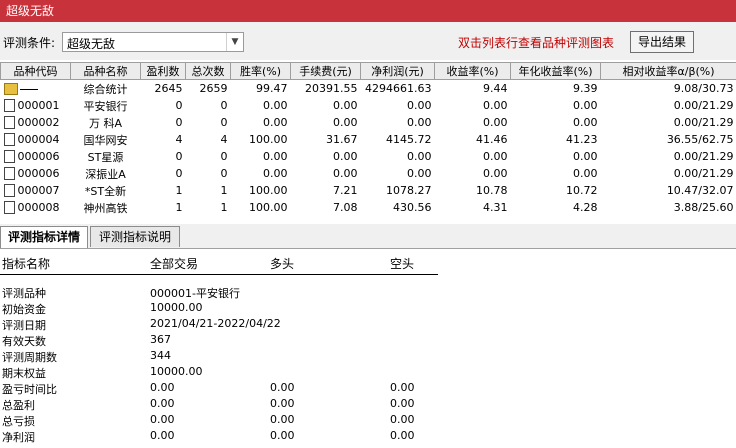 This screenshot has width=736, height=448. I want to click on row-total-count: 4, so click(224, 139).